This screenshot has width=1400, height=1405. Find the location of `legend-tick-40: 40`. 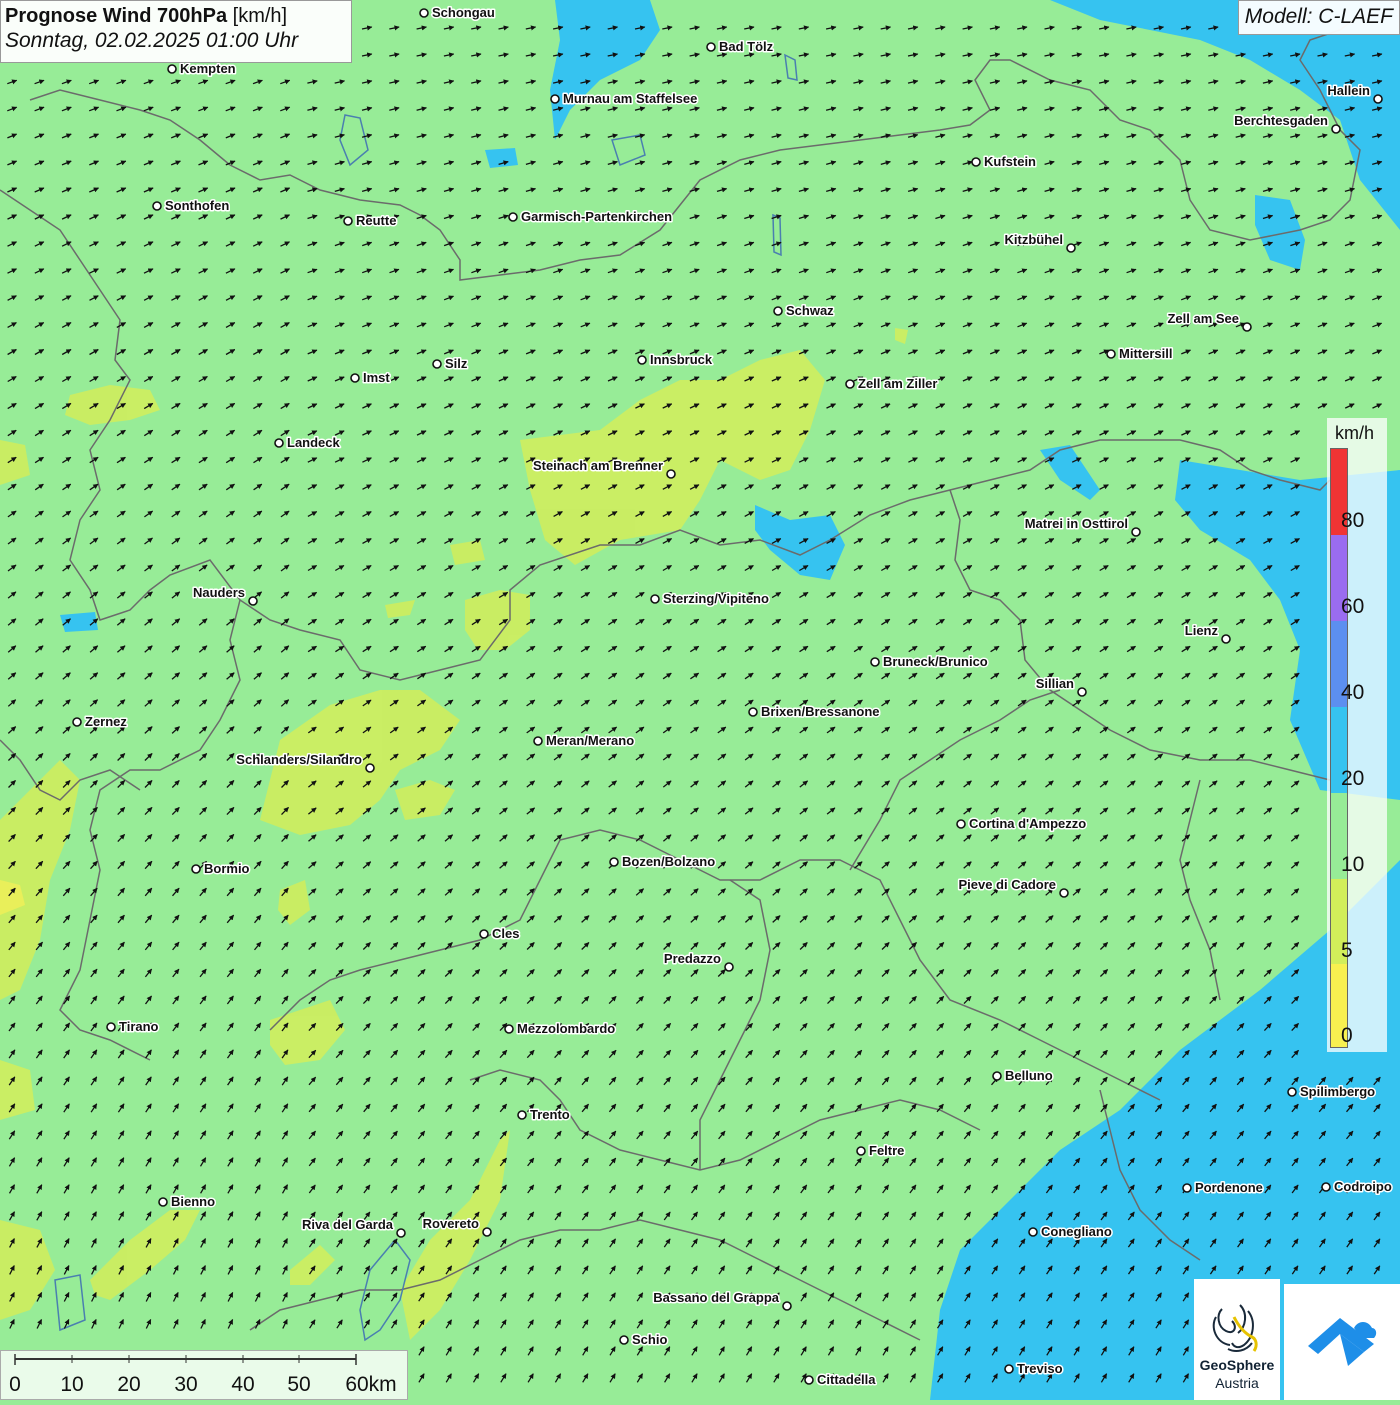

legend-tick-40: 40 is located at coordinates (1353, 692).